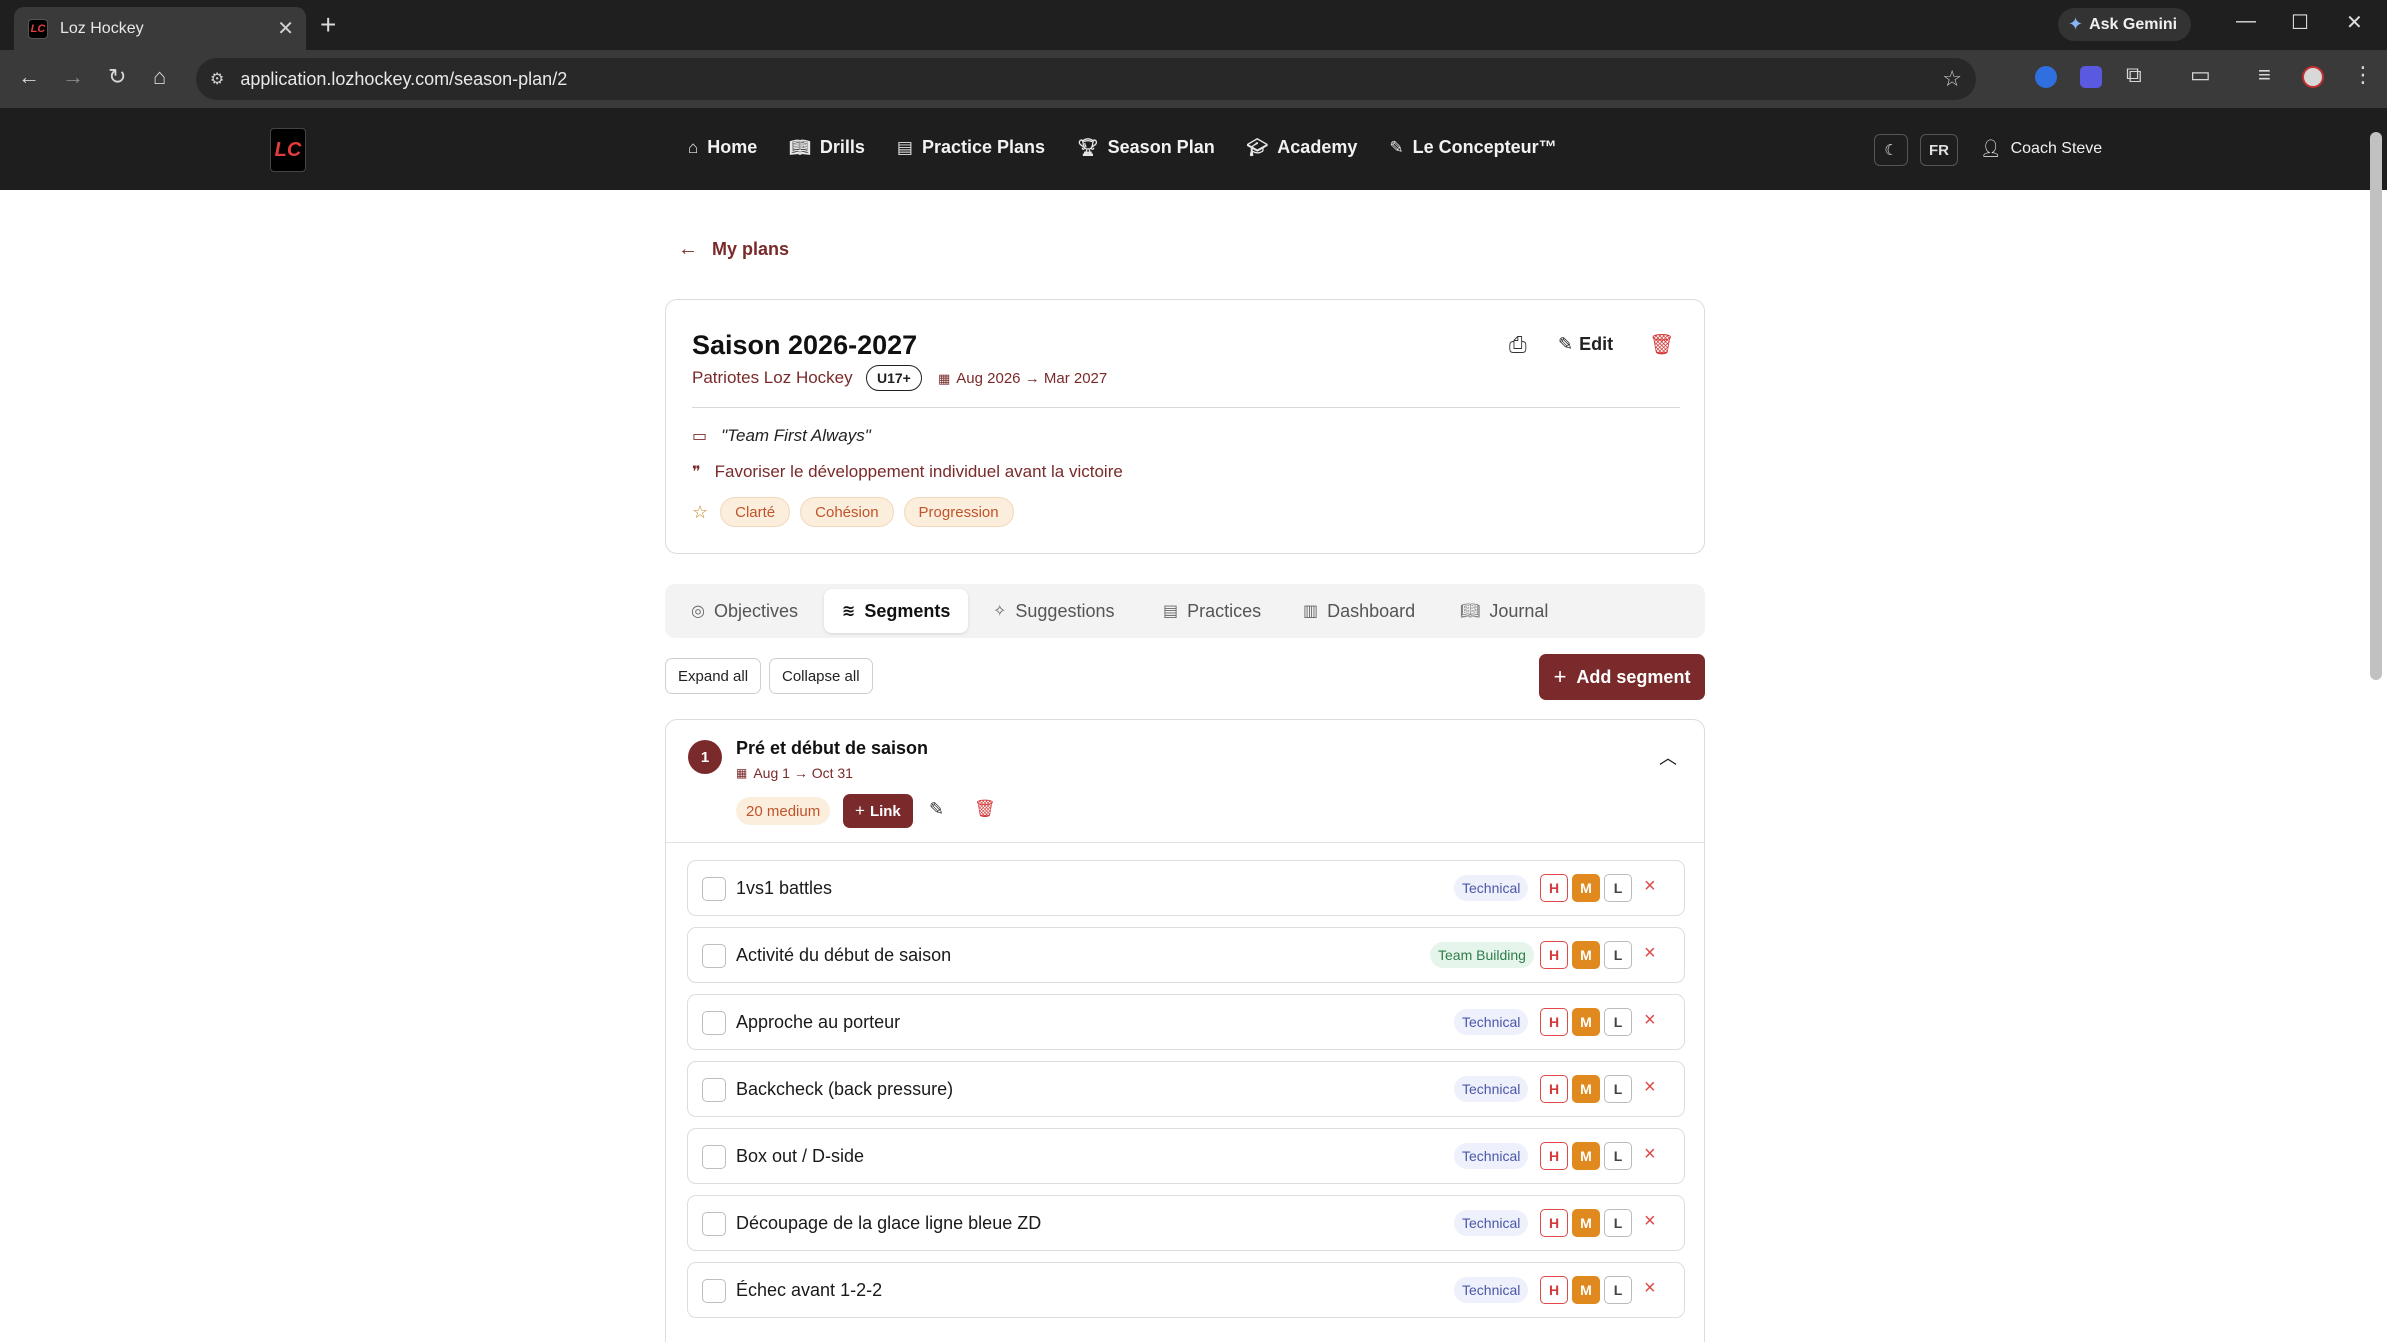 This screenshot has width=2387, height=1342. Describe the element at coordinates (2134, 75) in the screenshot. I see `extensions-puzzle-icon: ⧉` at that location.